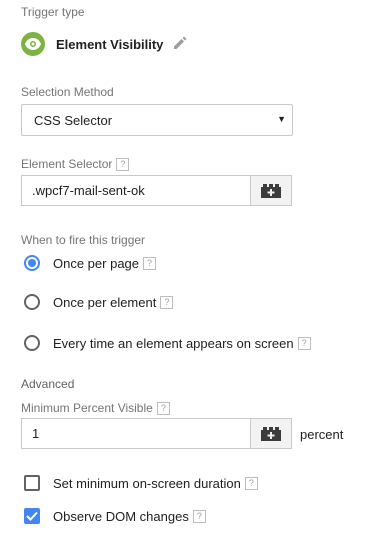  What do you see at coordinates (110, 44) in the screenshot?
I see `trigger-type-name: Element Visibility` at bounding box center [110, 44].